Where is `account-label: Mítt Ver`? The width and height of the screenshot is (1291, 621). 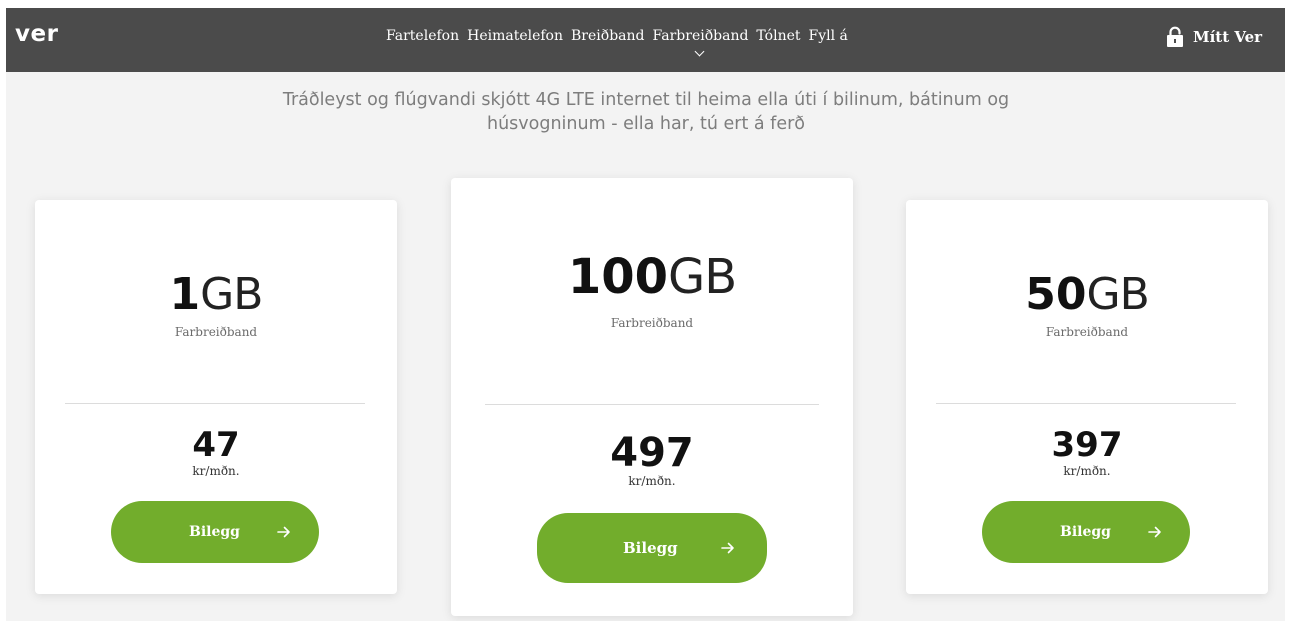 account-label: Mítt Ver is located at coordinates (1228, 37).